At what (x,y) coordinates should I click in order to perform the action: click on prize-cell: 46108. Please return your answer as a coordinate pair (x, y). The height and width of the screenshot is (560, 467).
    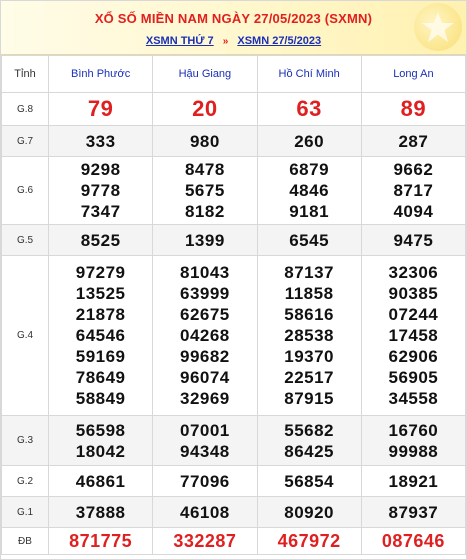
    Looking at the image, I should click on (205, 512).